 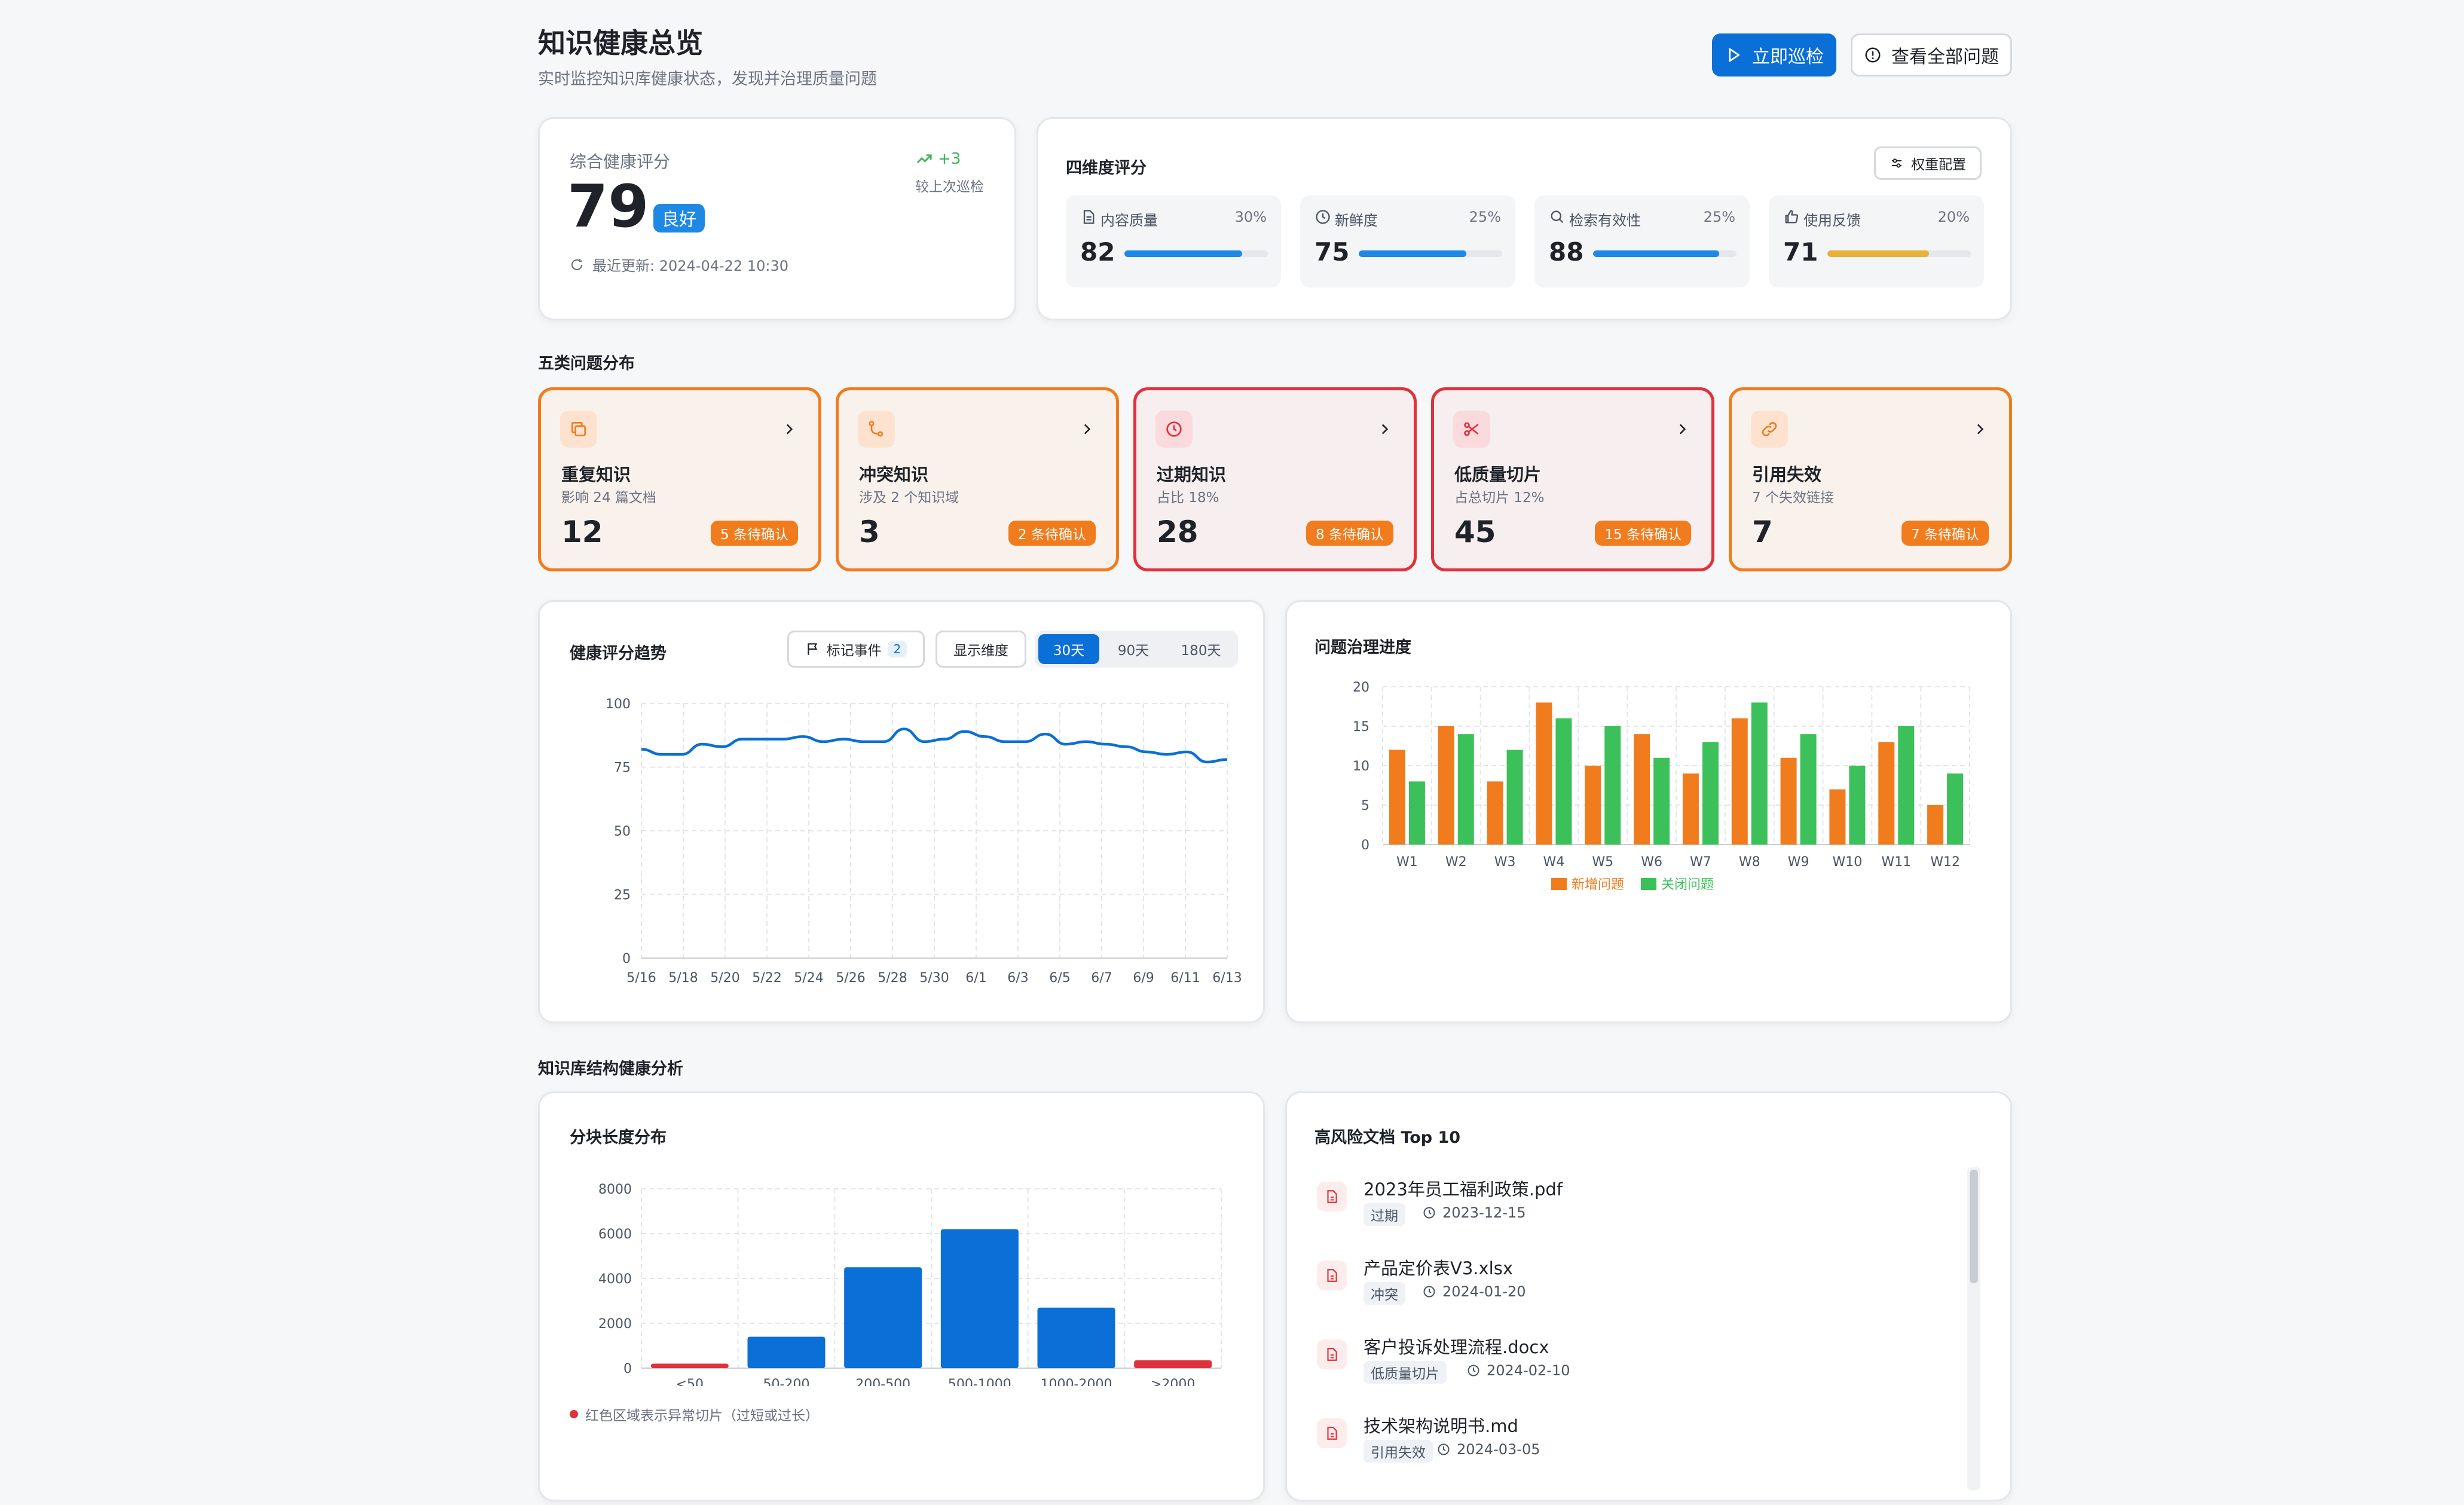 I want to click on pending-badge: 5 条待确认, so click(x=754, y=533).